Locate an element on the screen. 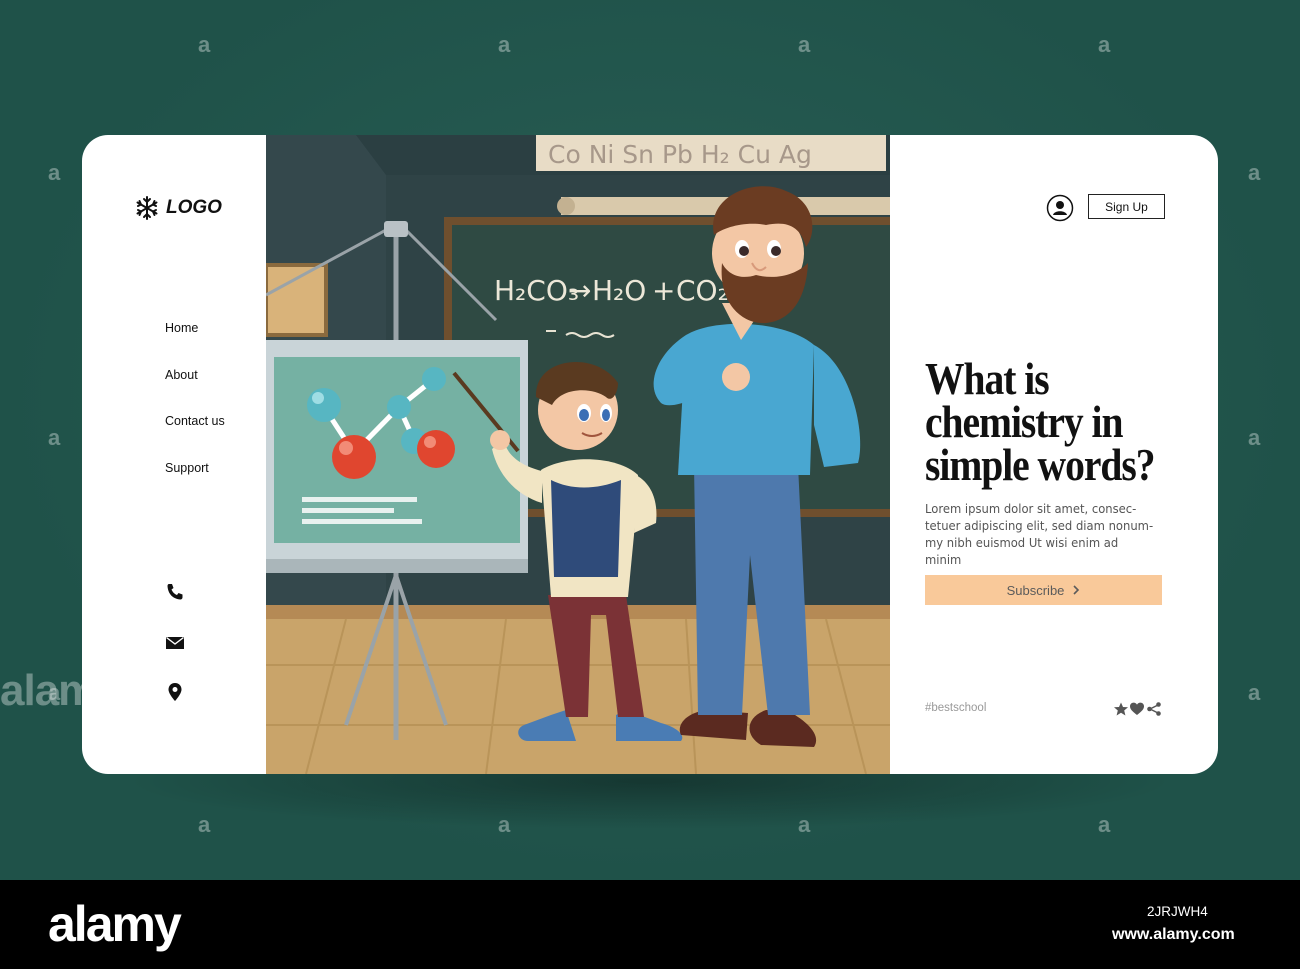 The image size is (1300, 969). subscribe-label: Subscribe is located at coordinates (1035, 590).